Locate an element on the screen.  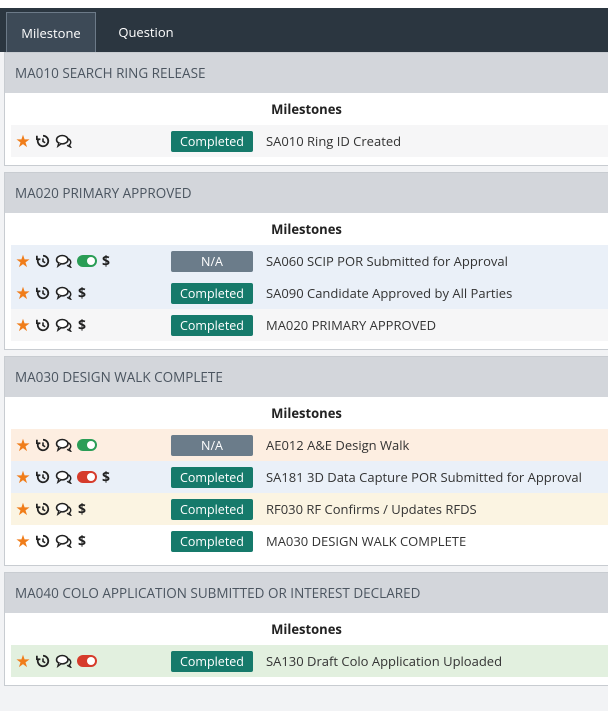
panel-title: MA020 PRIMARY APPROVED is located at coordinates (306, 193).